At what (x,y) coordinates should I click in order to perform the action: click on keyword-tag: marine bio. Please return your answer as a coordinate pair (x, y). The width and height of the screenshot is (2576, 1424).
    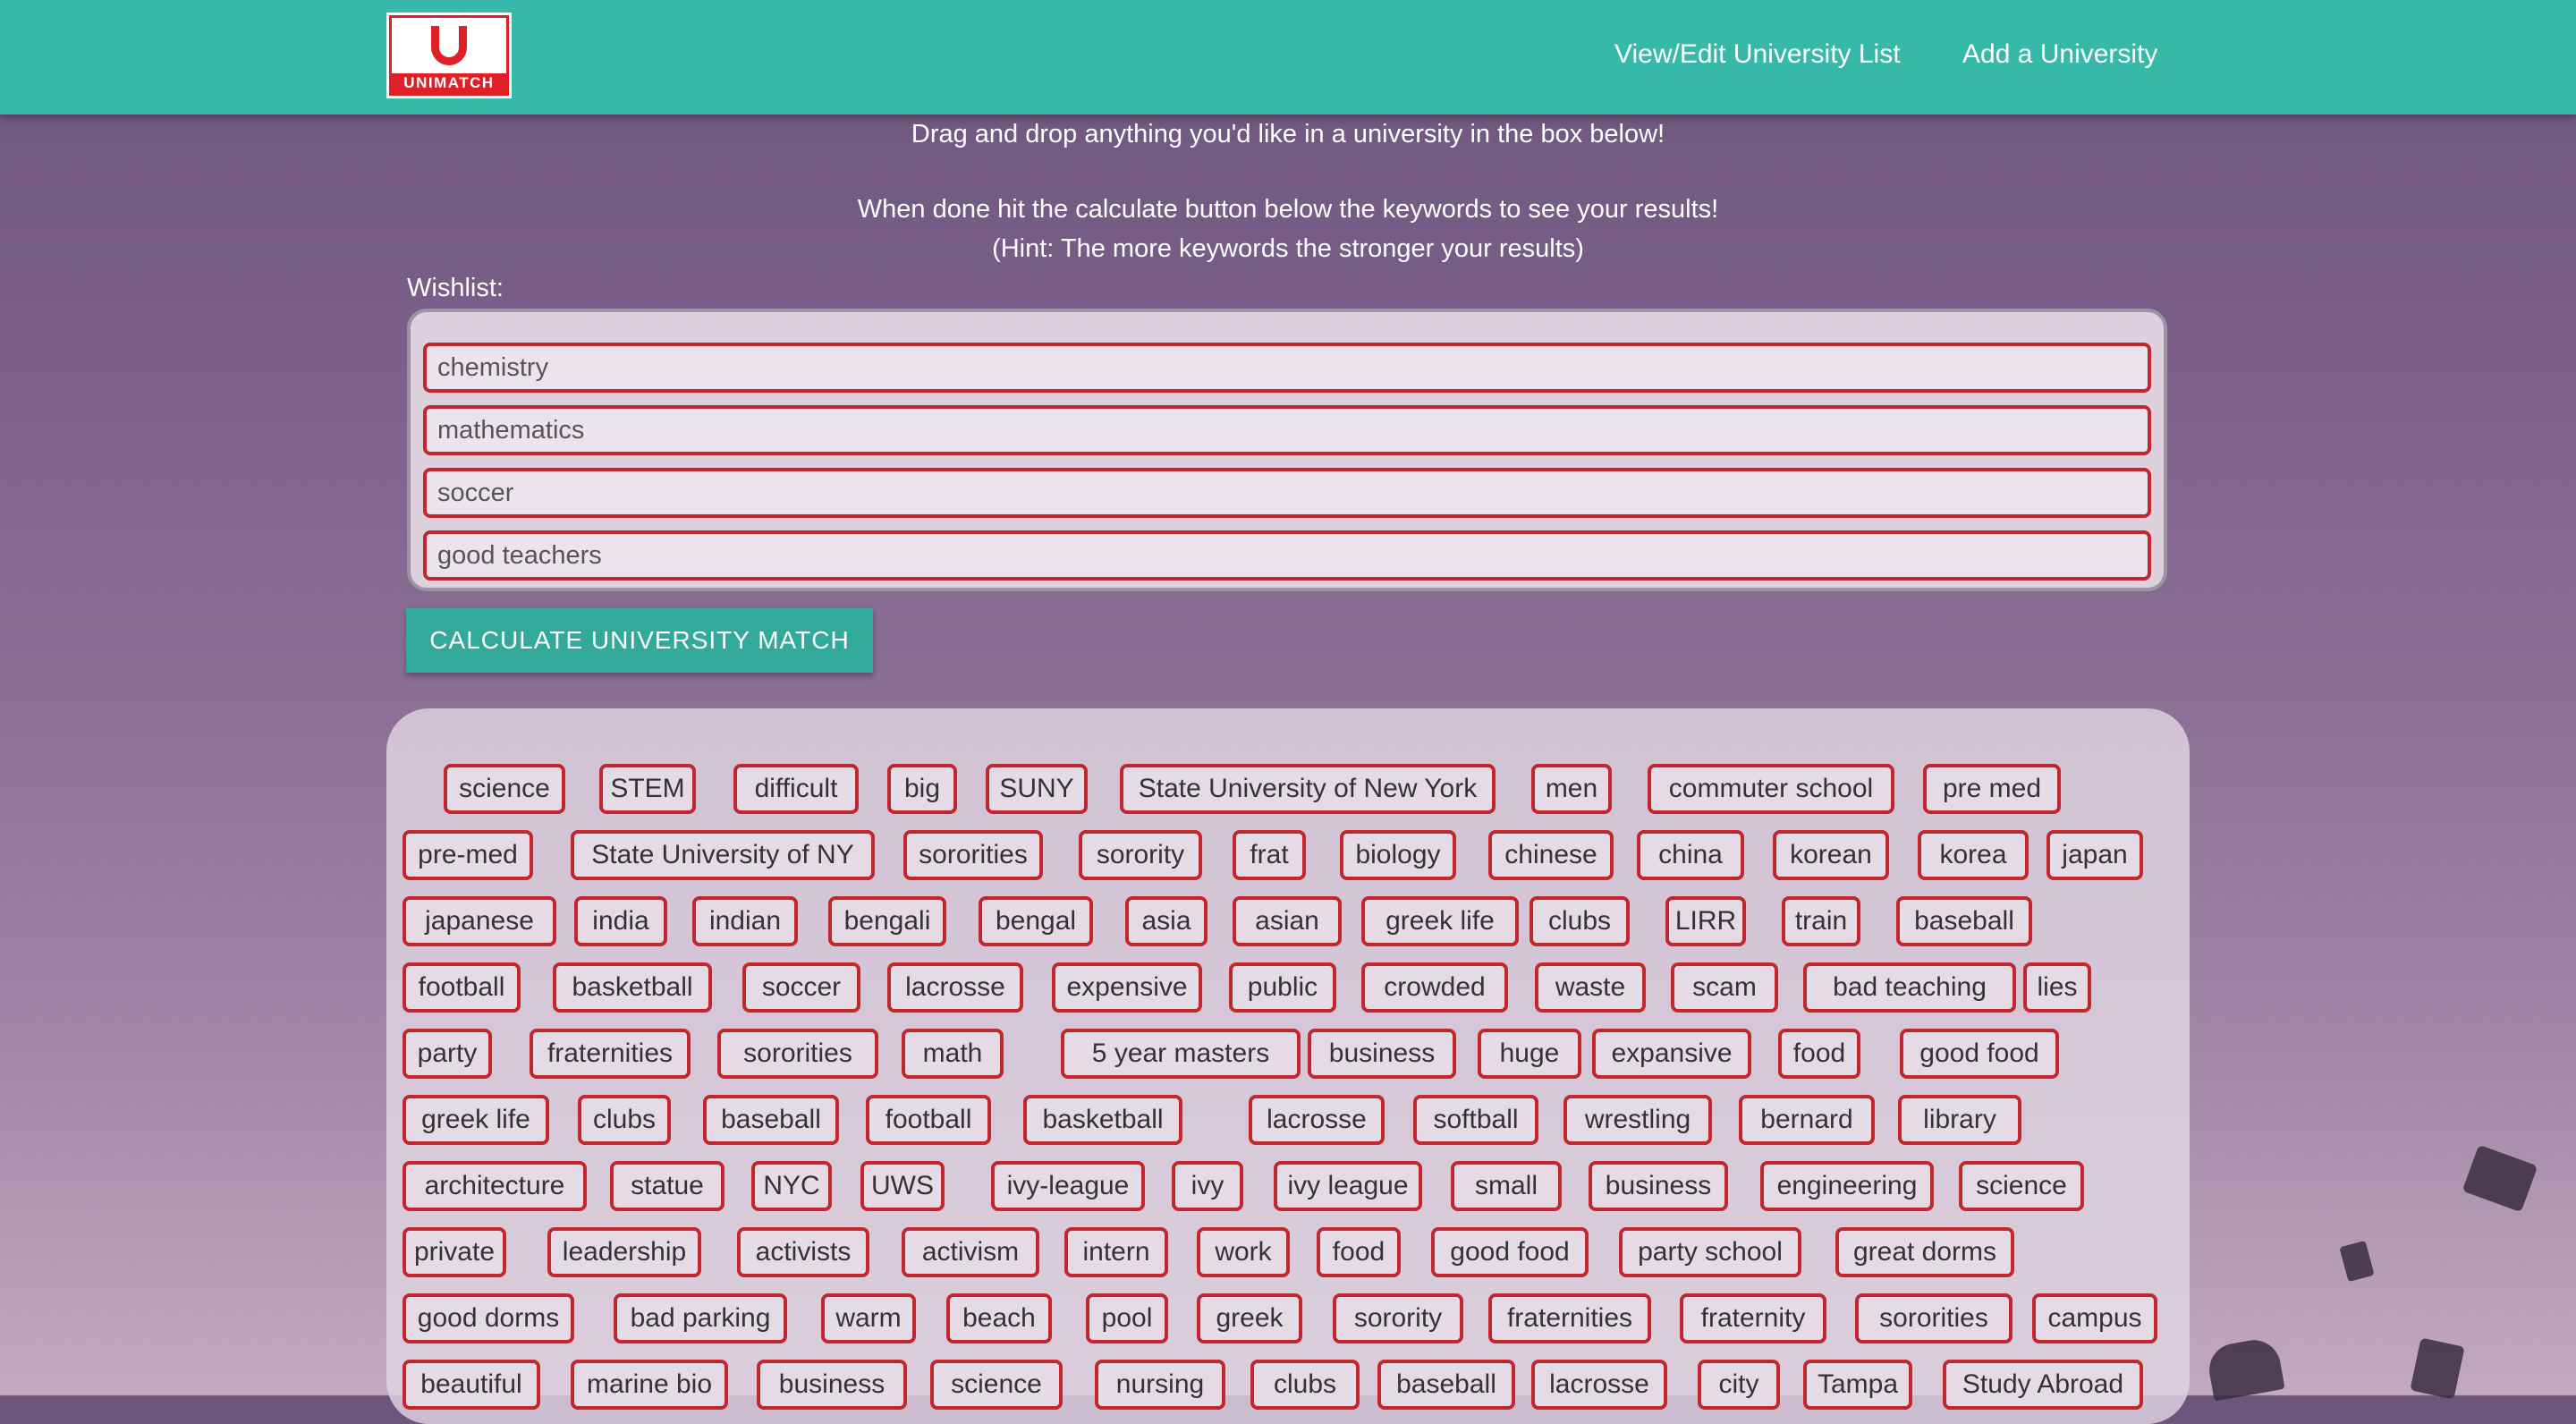
    Looking at the image, I should click on (649, 1385).